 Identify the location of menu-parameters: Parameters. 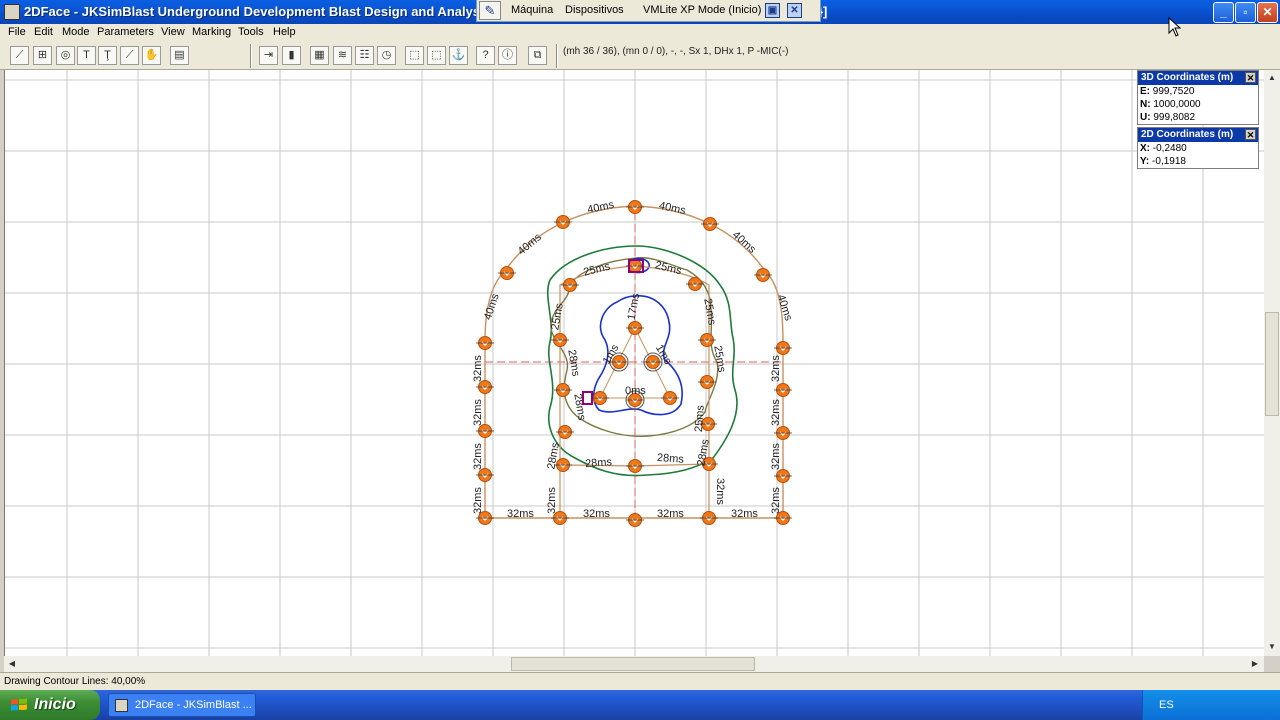
(125, 32).